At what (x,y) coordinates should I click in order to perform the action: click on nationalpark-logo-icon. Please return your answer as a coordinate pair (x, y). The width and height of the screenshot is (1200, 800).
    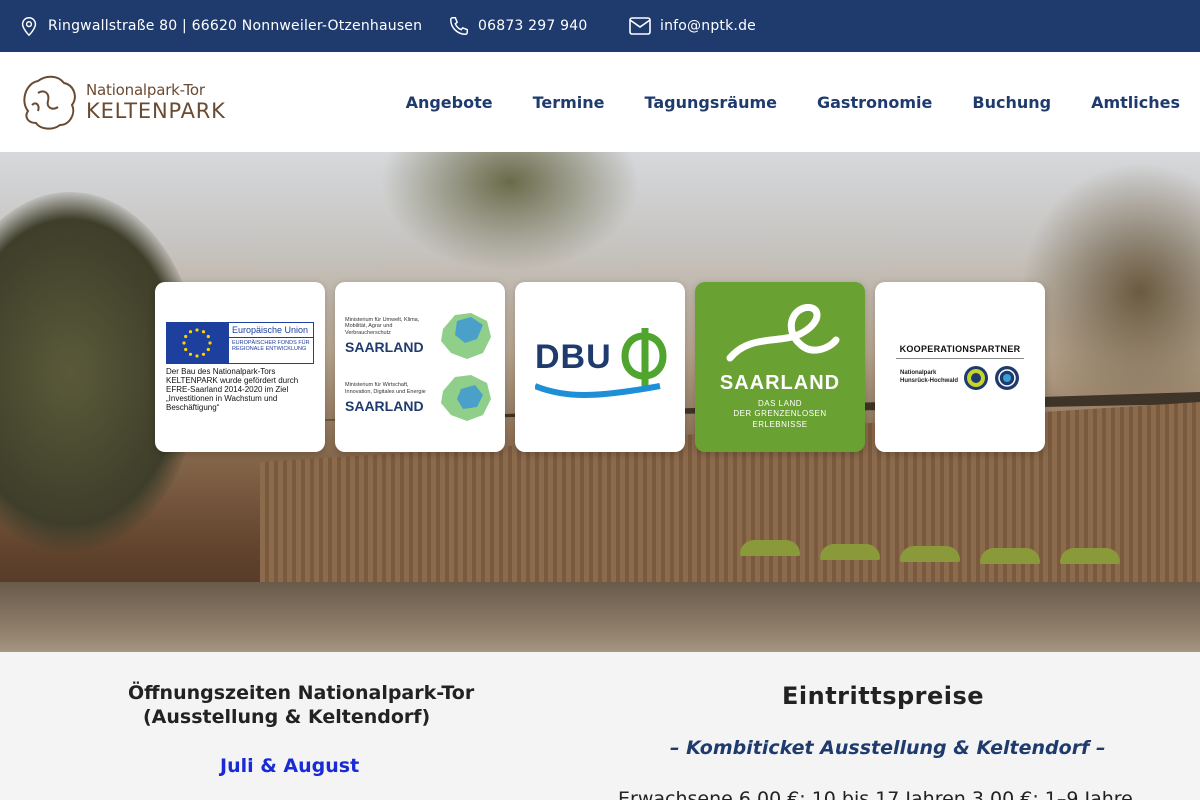
    Looking at the image, I should click on (976, 377).